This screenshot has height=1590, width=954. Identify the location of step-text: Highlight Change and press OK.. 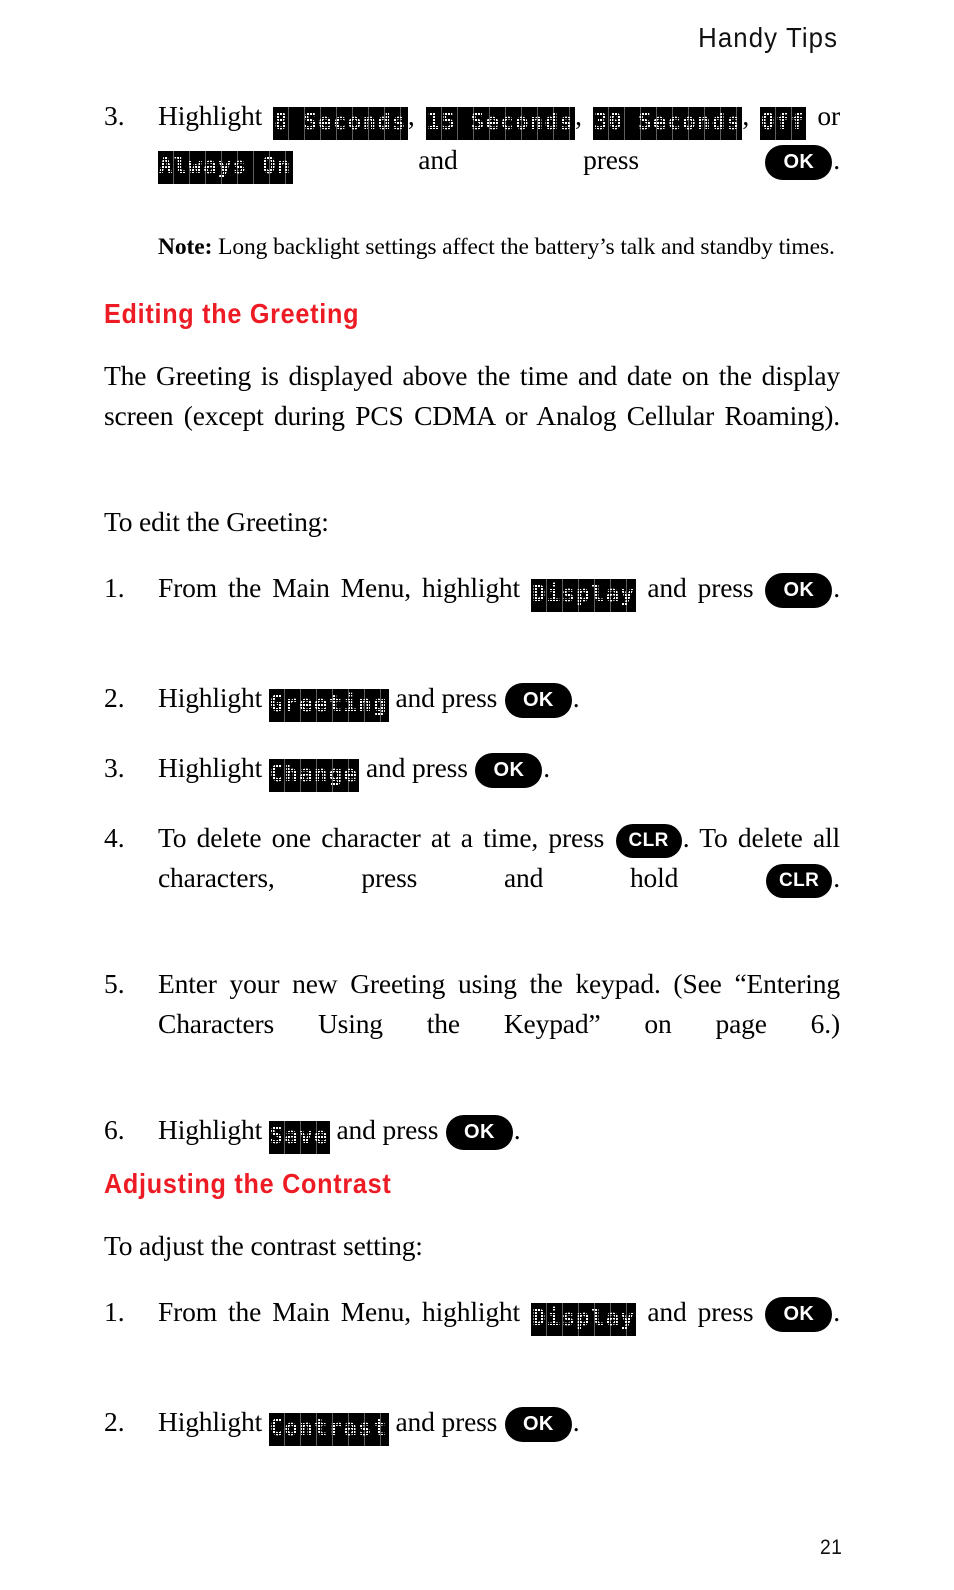
(499, 770).